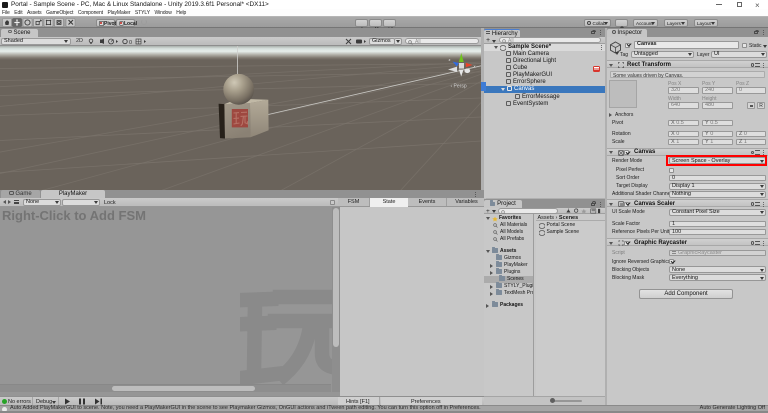 The width and height of the screenshot is (768, 413). I want to click on svg-text: 0, so click(130, 41).